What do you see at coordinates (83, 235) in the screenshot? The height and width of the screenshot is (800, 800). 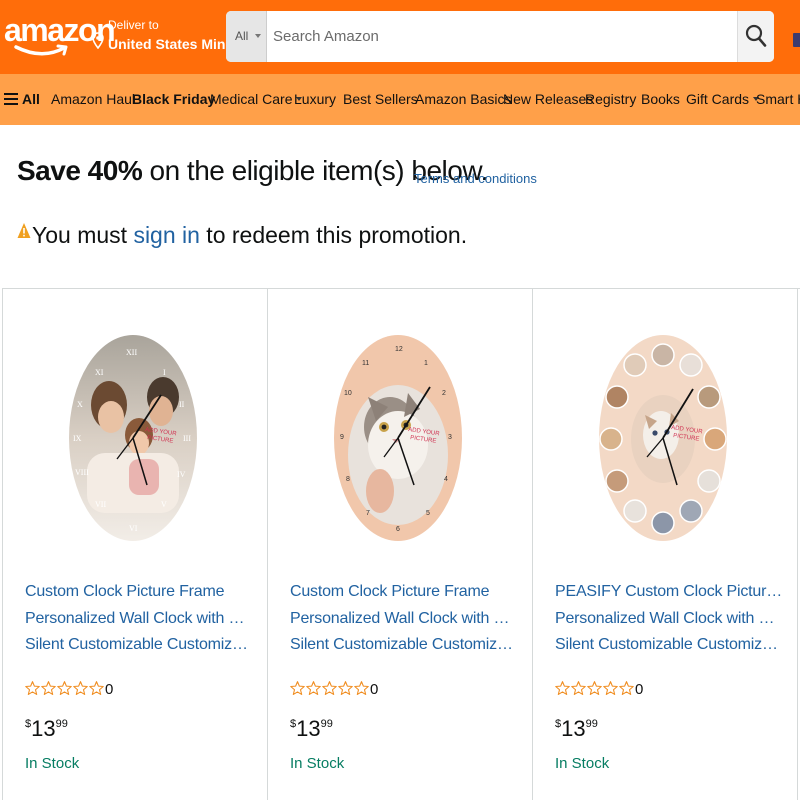 I see `sign-in-prefix: You must` at bounding box center [83, 235].